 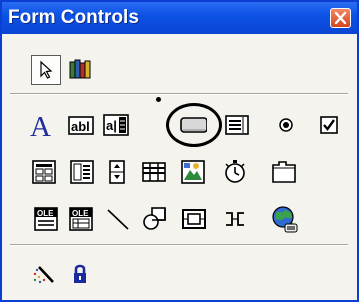 I want to click on connector-tool, so click(x=235, y=219).